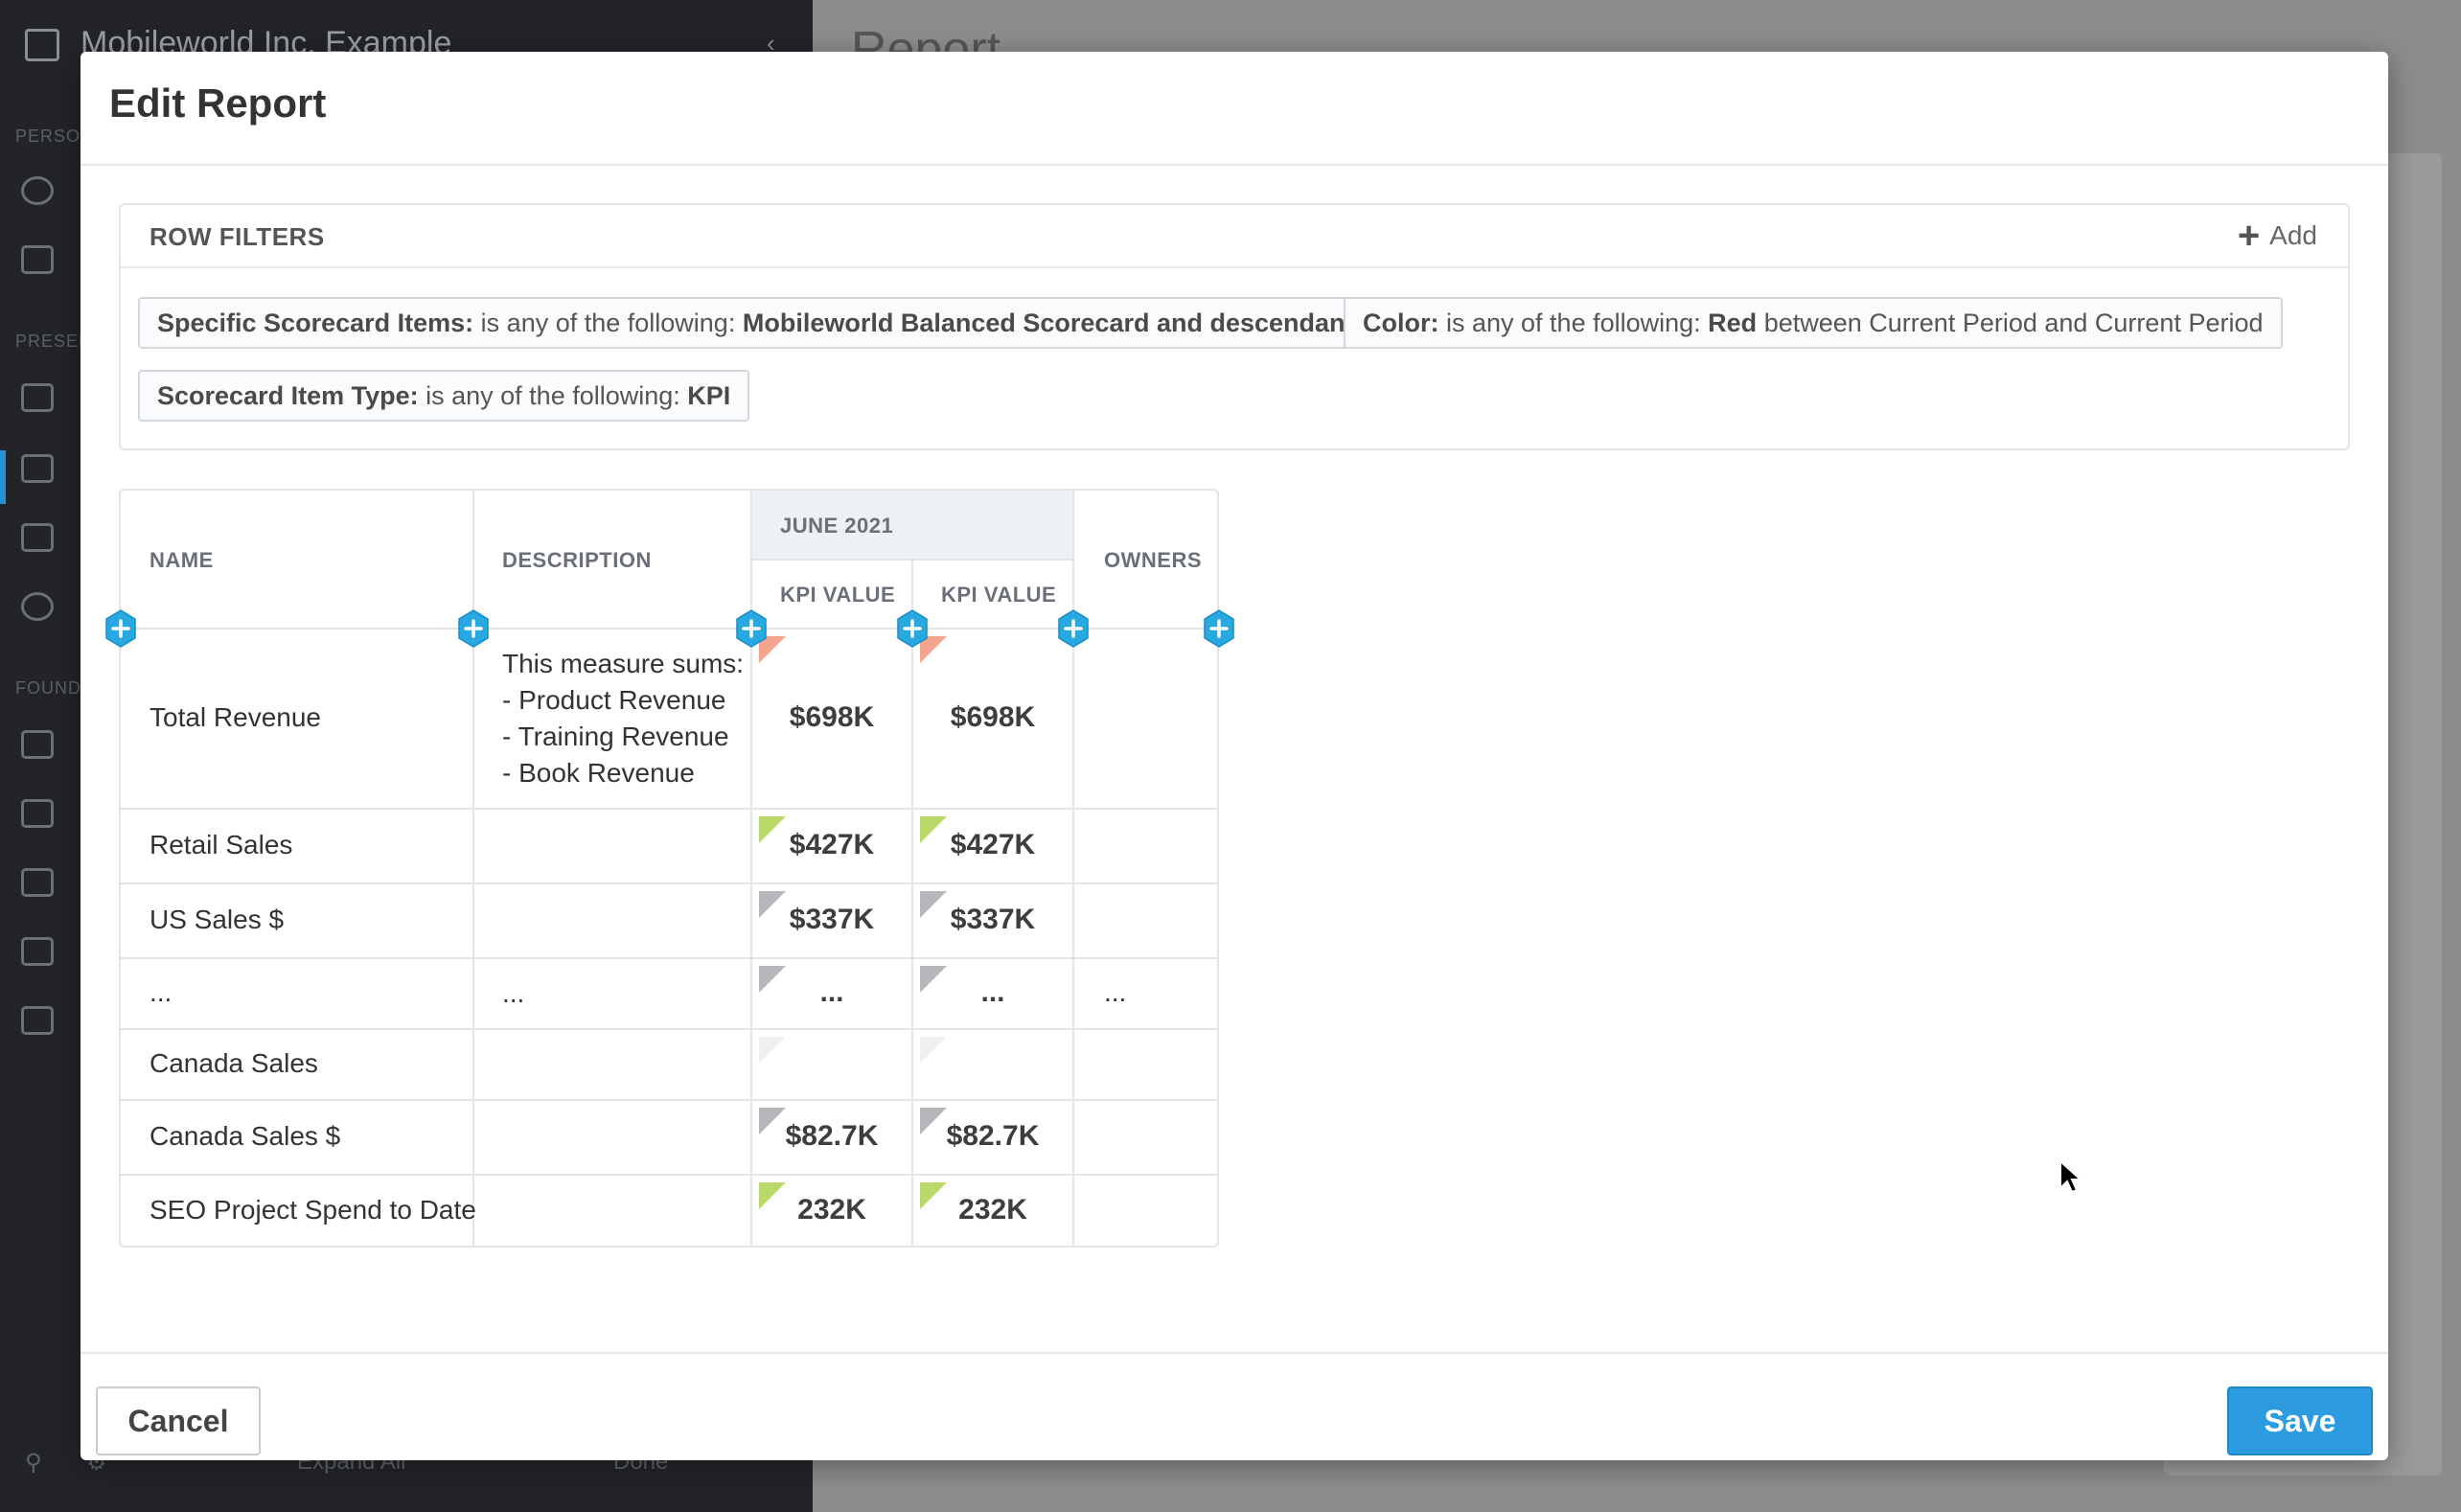 This screenshot has height=1512, width=2461. I want to click on group-divider, so click(912, 560).